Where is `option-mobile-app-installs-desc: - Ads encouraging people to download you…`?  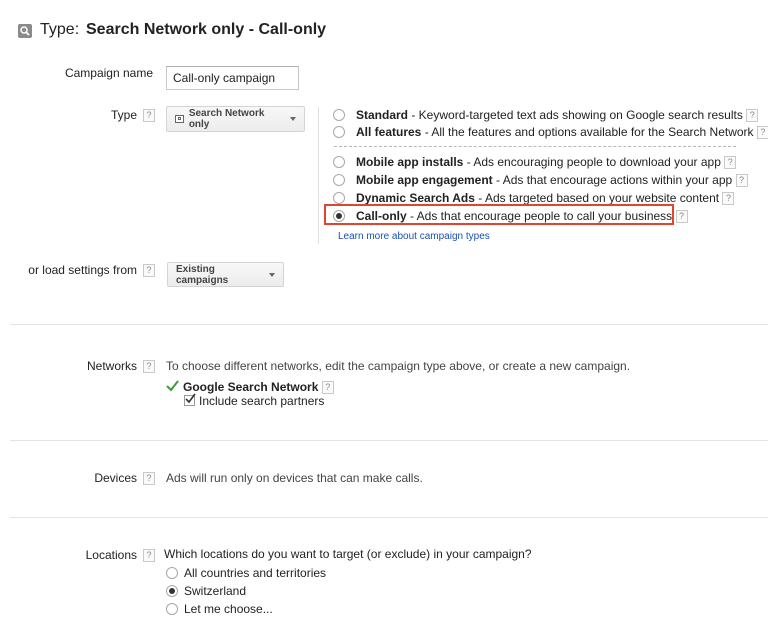
option-mobile-app-installs-desc: - Ads encouraging people to download you… is located at coordinates (592, 162).